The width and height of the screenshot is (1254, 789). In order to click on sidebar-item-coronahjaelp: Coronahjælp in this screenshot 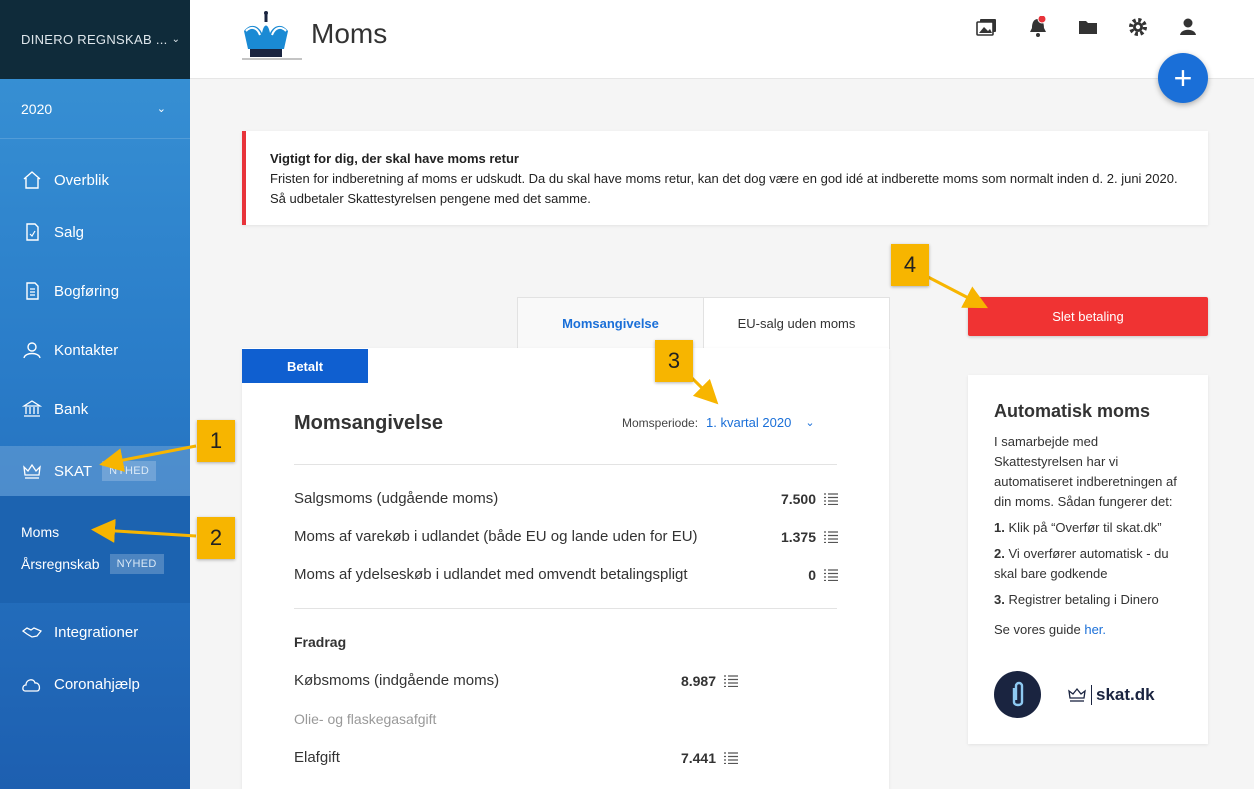, I will do `click(95, 684)`.